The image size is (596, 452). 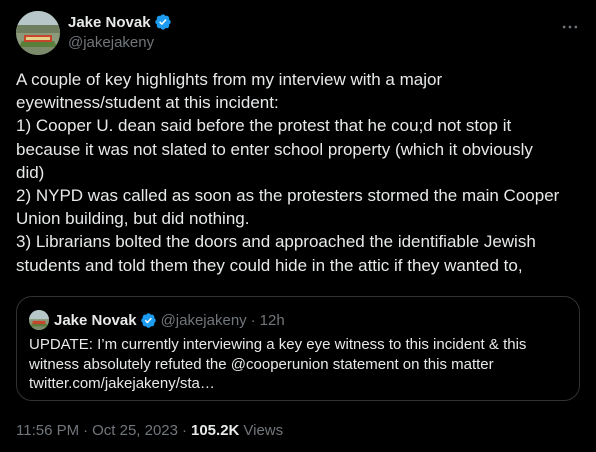 What do you see at coordinates (133, 219) in the screenshot?
I see `tweet-line: Union building, but did nothing.` at bounding box center [133, 219].